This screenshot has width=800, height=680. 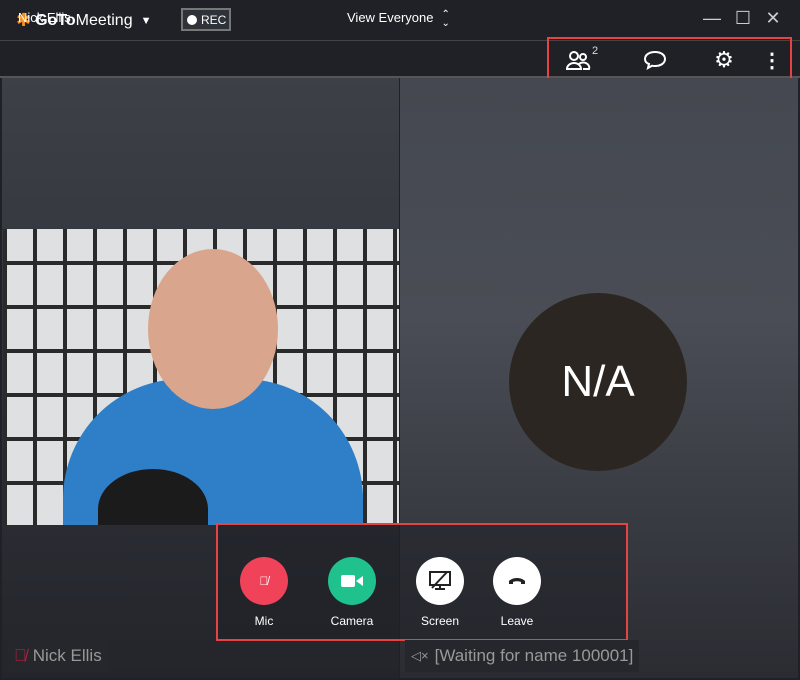 I want to click on record-label: REC, so click(x=214, y=19).